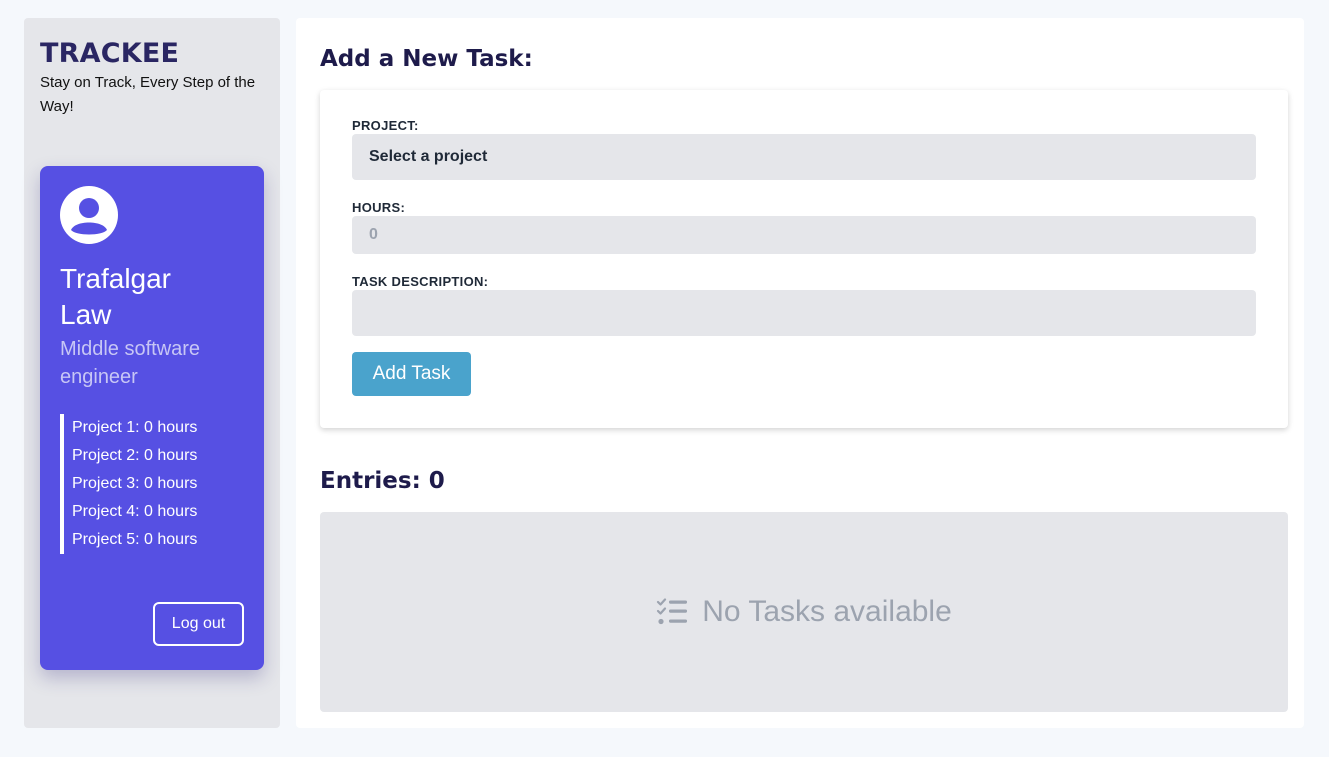  What do you see at coordinates (428, 156) in the screenshot?
I see `project-select-value: Select a project` at bounding box center [428, 156].